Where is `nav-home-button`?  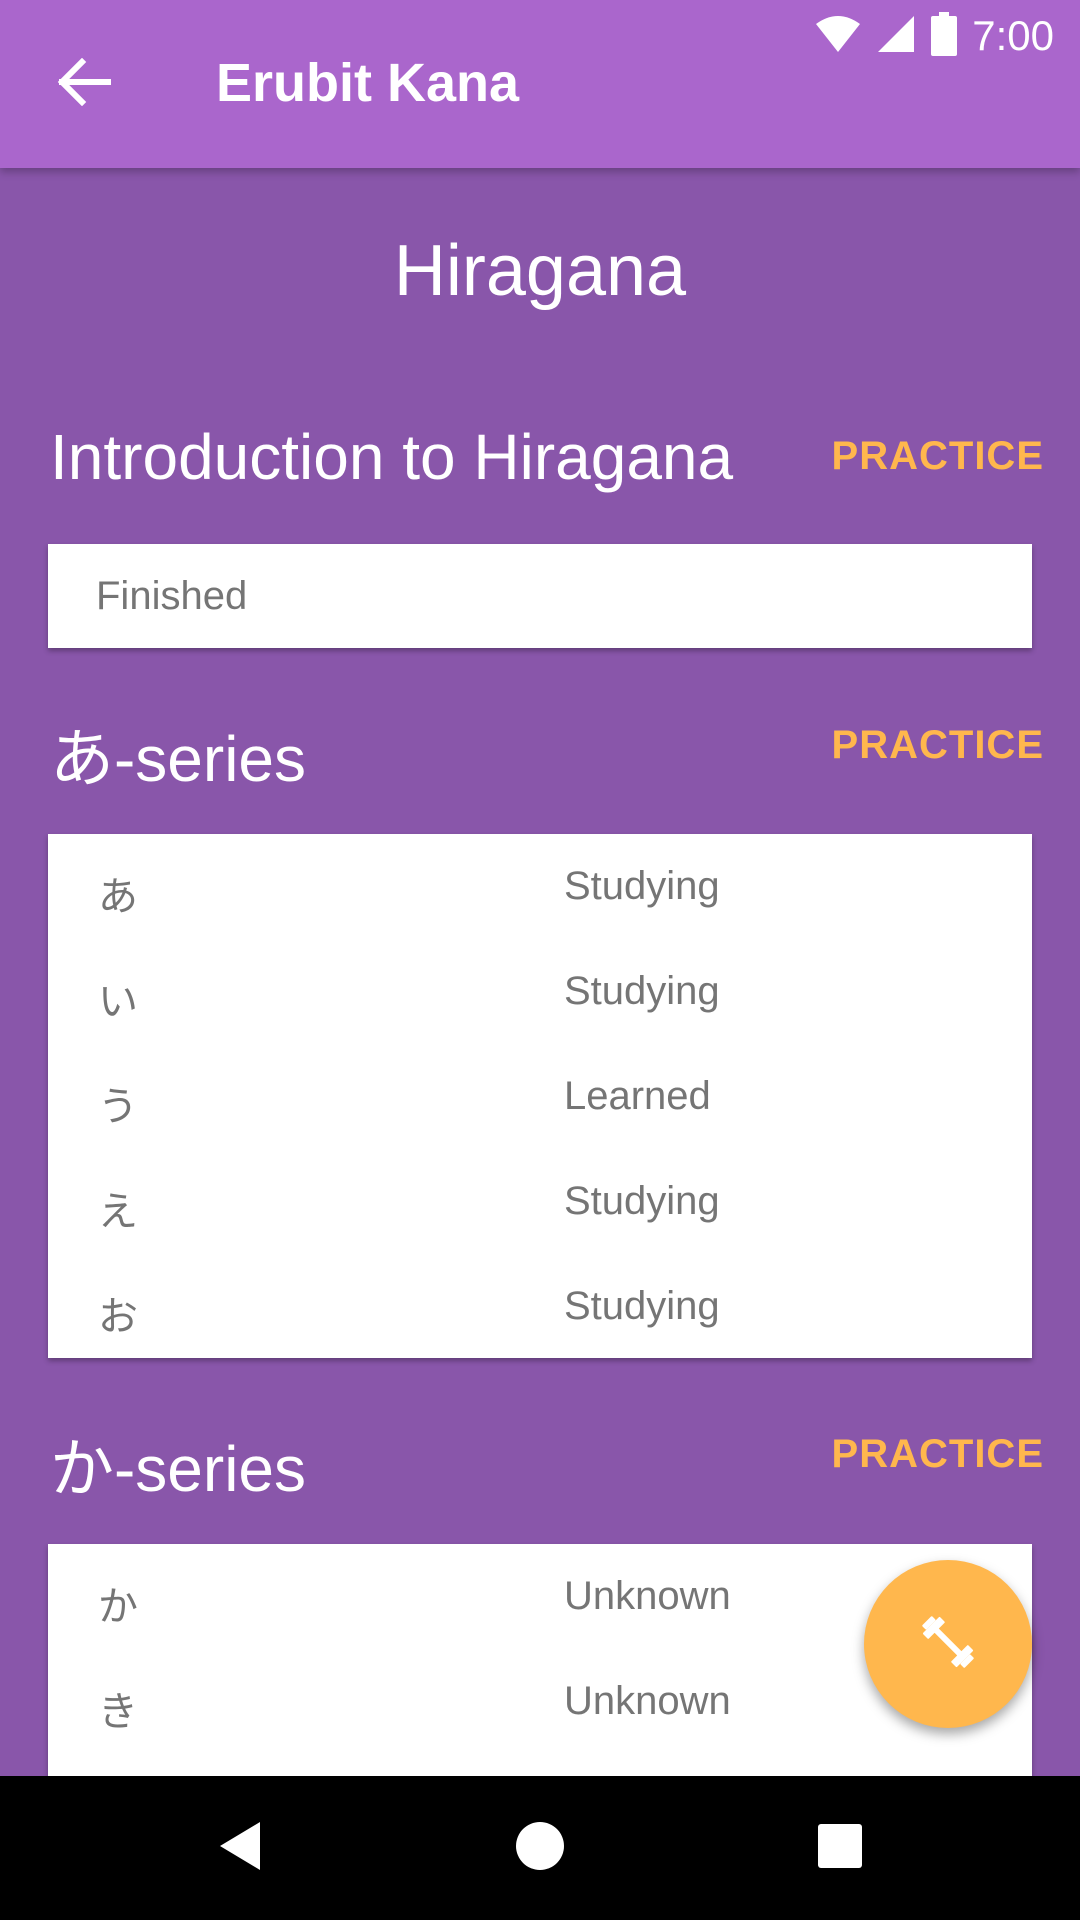 nav-home-button is located at coordinates (540, 1848).